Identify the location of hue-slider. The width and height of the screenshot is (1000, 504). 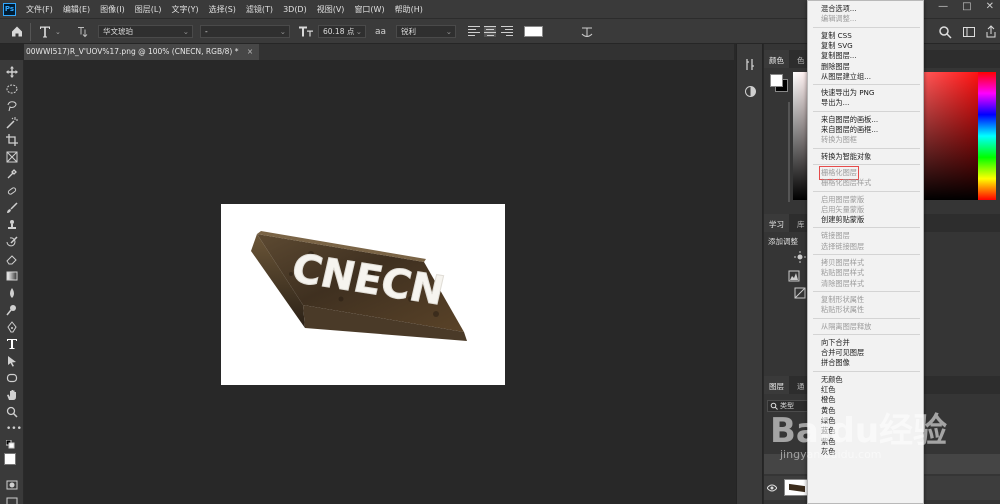
(987, 136).